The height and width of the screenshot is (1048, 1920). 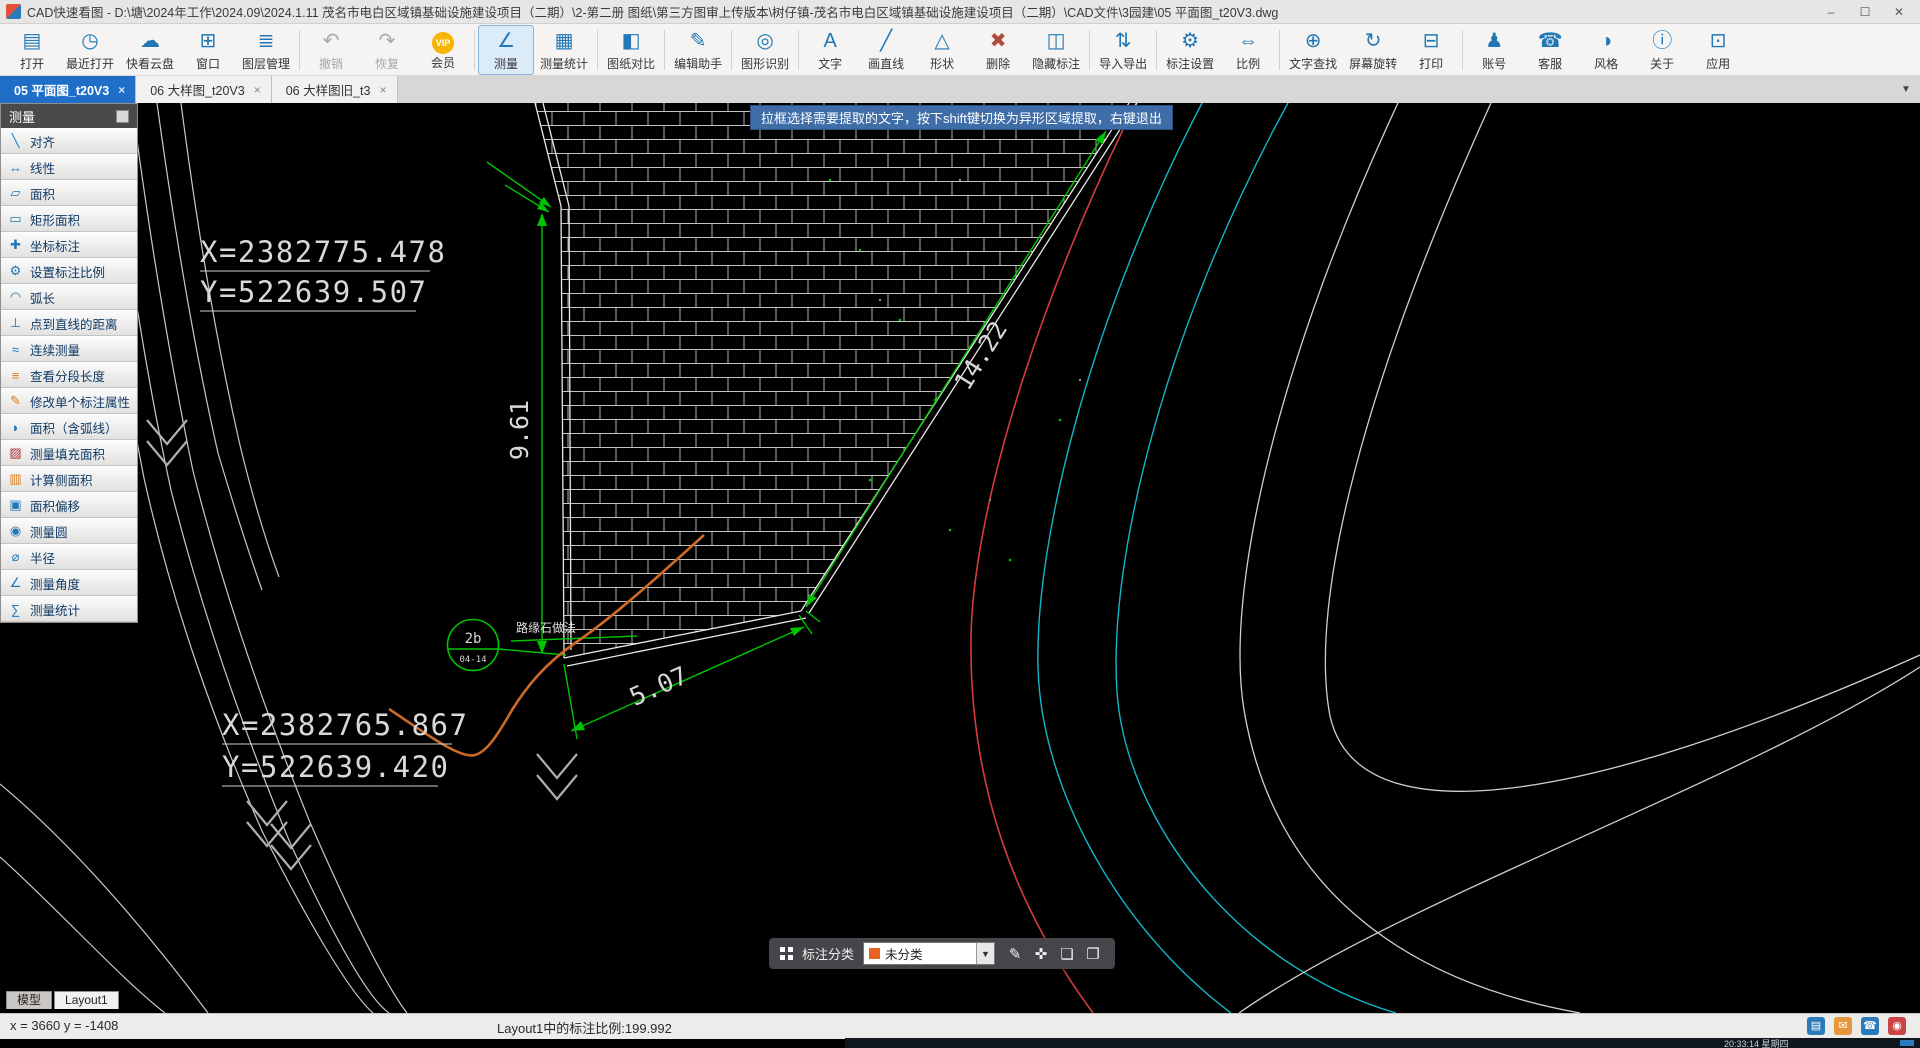 What do you see at coordinates (69, 167) in the screenshot?
I see `sidebar-item-linear: ↔ 线性` at bounding box center [69, 167].